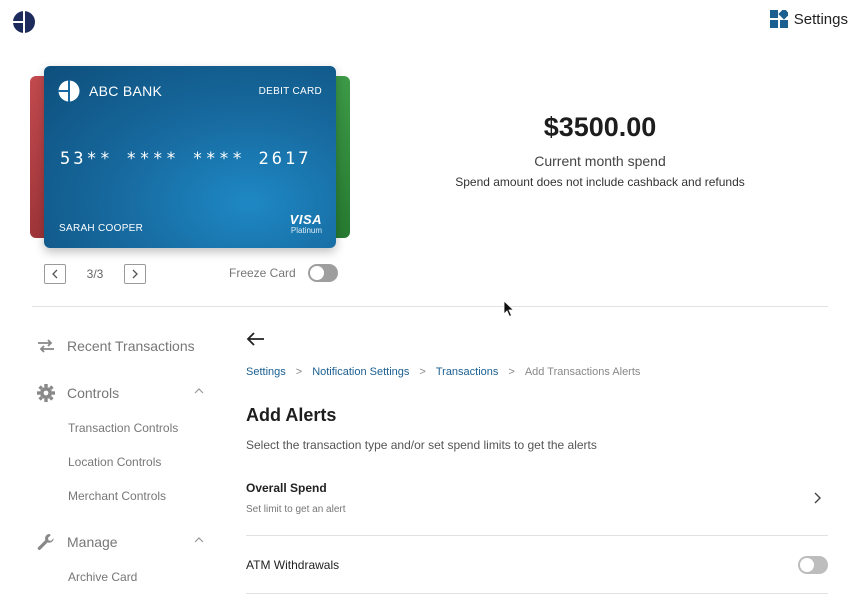 The height and width of the screenshot is (606, 854). I want to click on section-divider, so click(430, 306).